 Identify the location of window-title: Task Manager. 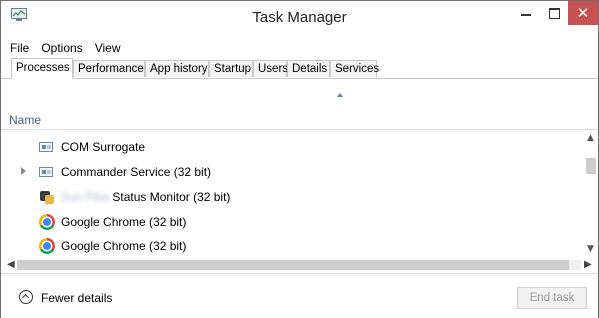
(299, 17).